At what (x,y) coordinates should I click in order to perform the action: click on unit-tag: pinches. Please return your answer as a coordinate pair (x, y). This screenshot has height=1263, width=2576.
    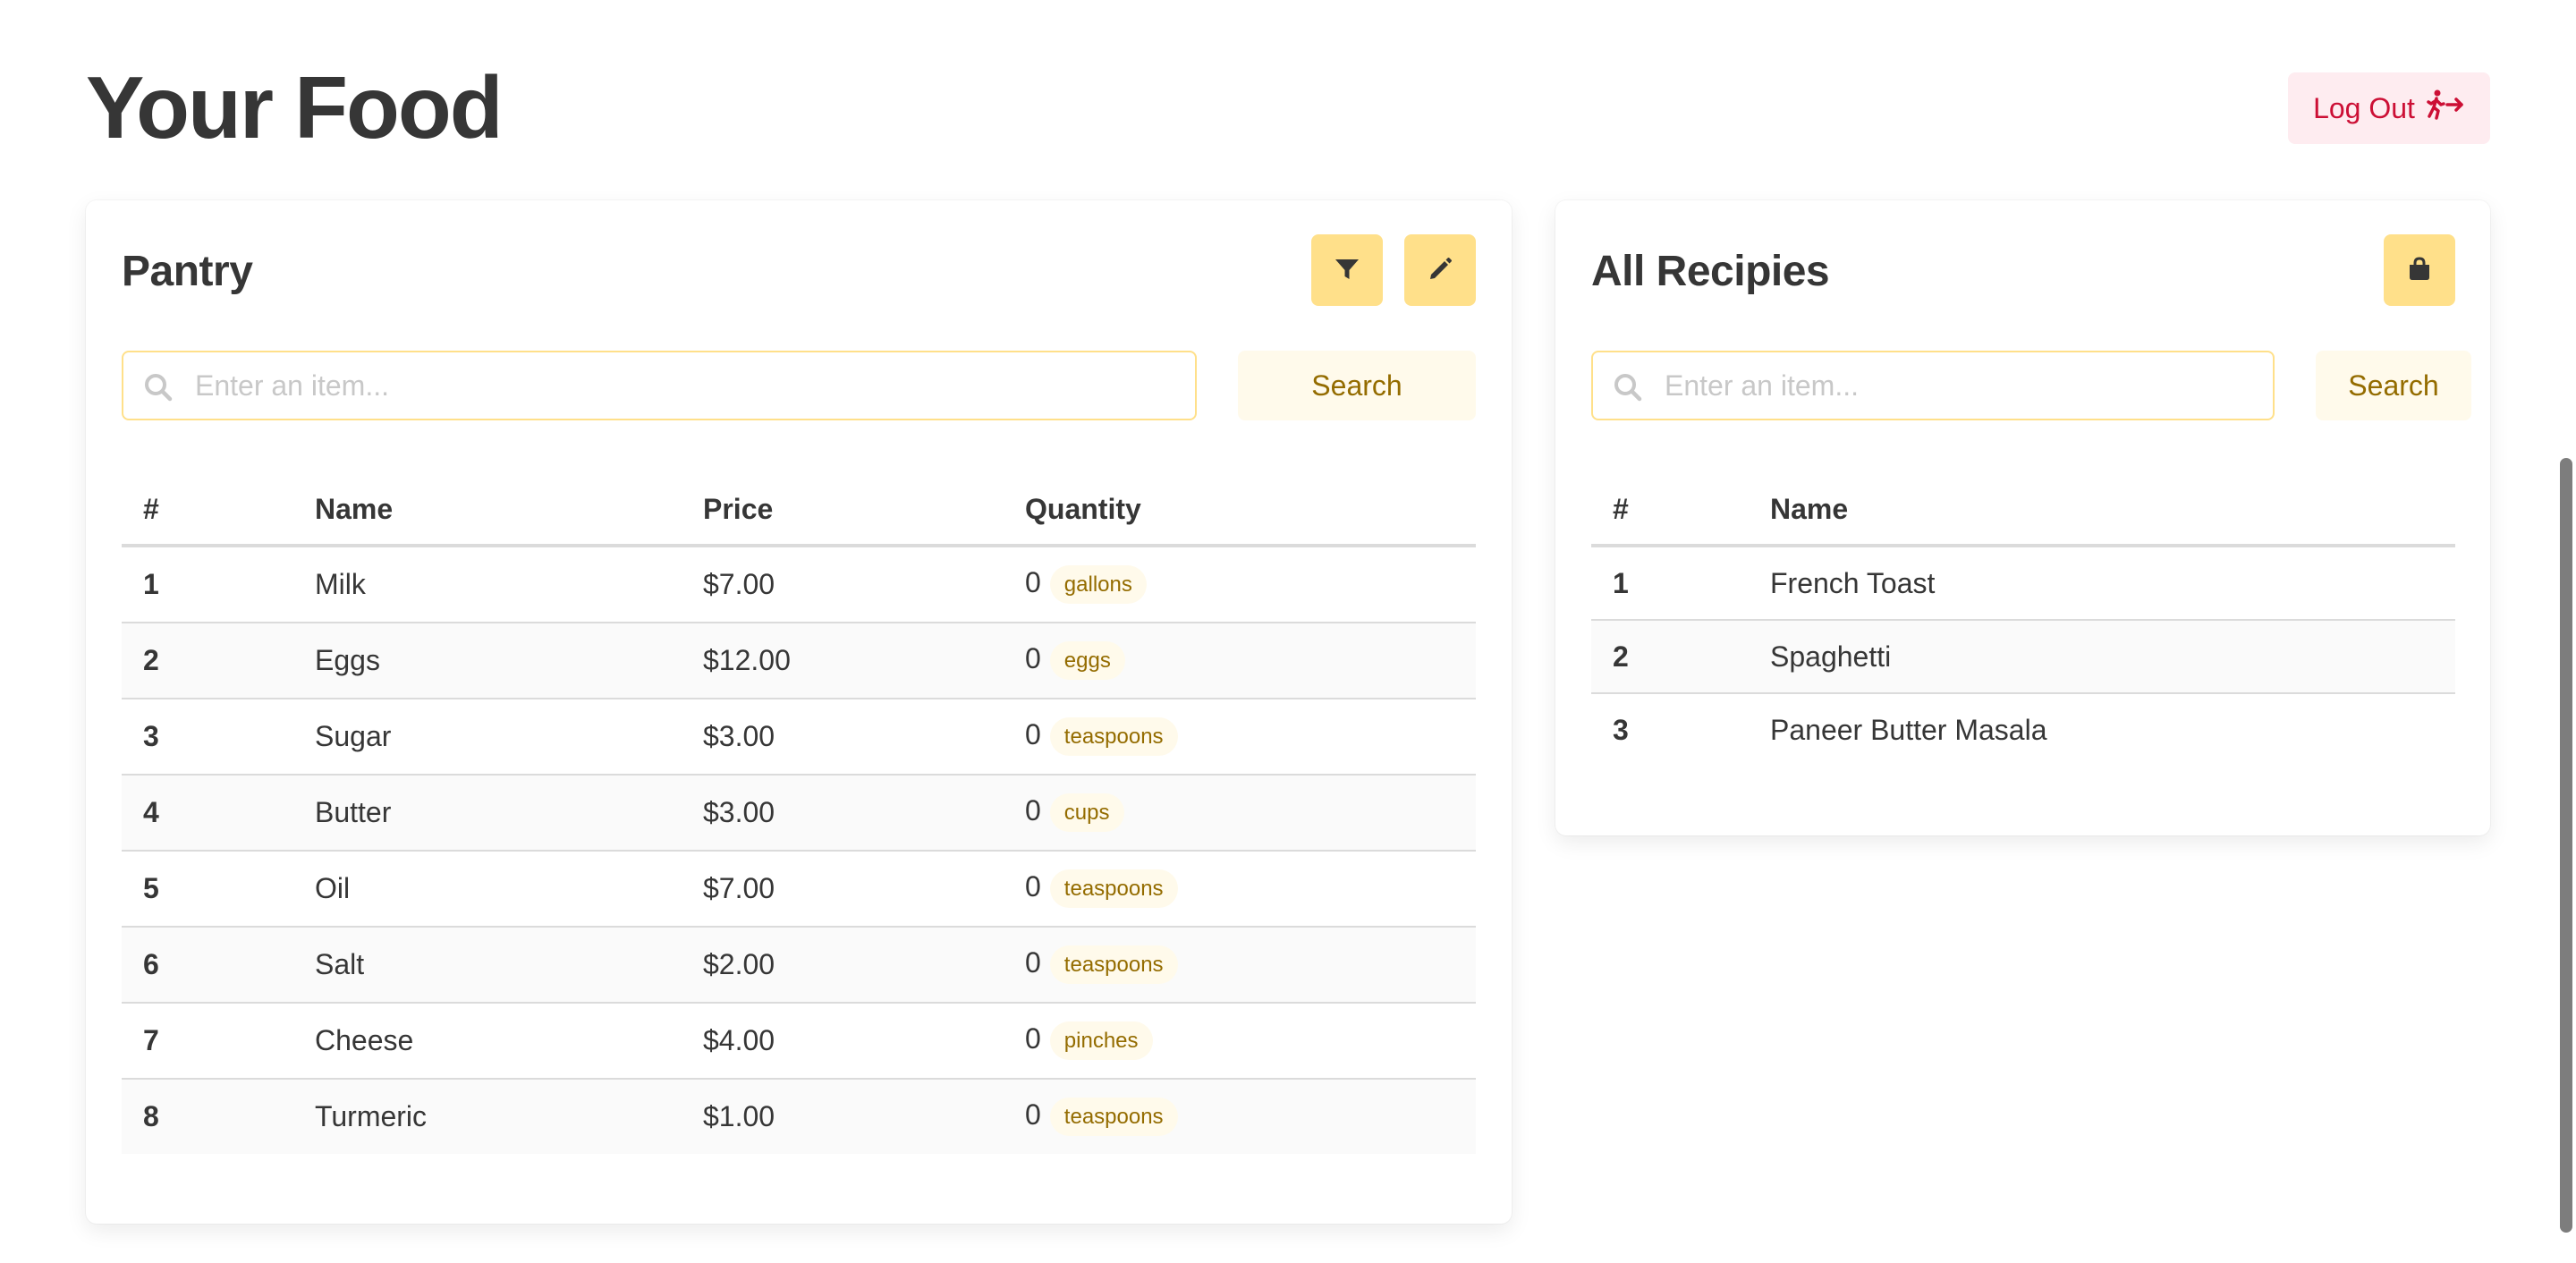
    Looking at the image, I should click on (1101, 1041).